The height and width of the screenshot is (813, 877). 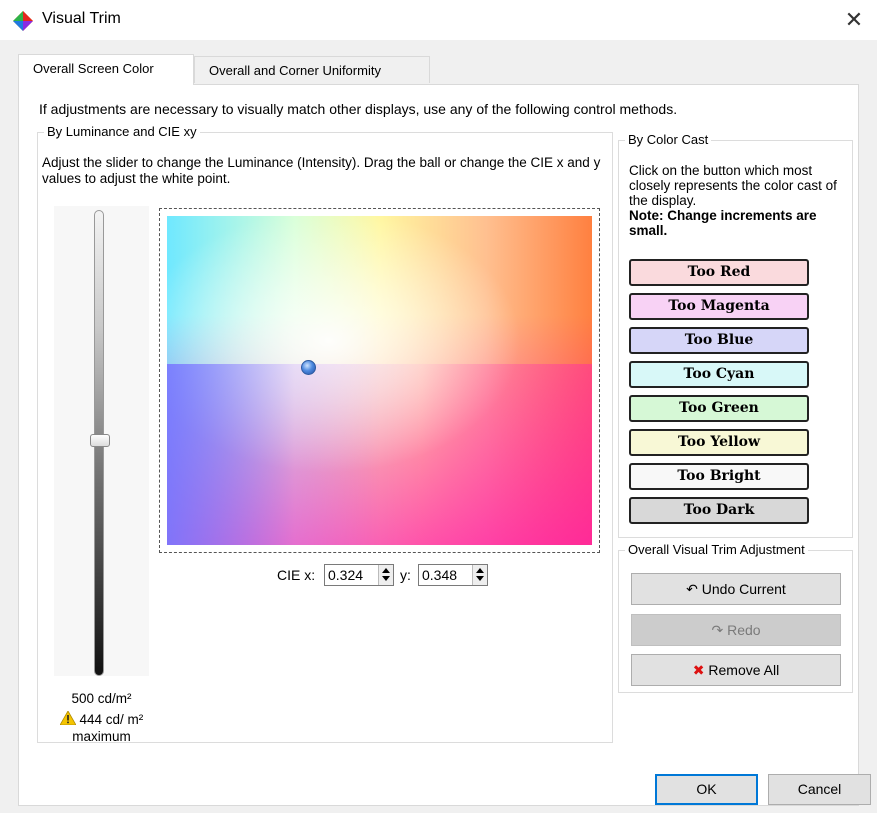 I want to click on window-title: Visual Trim, so click(x=81, y=18).